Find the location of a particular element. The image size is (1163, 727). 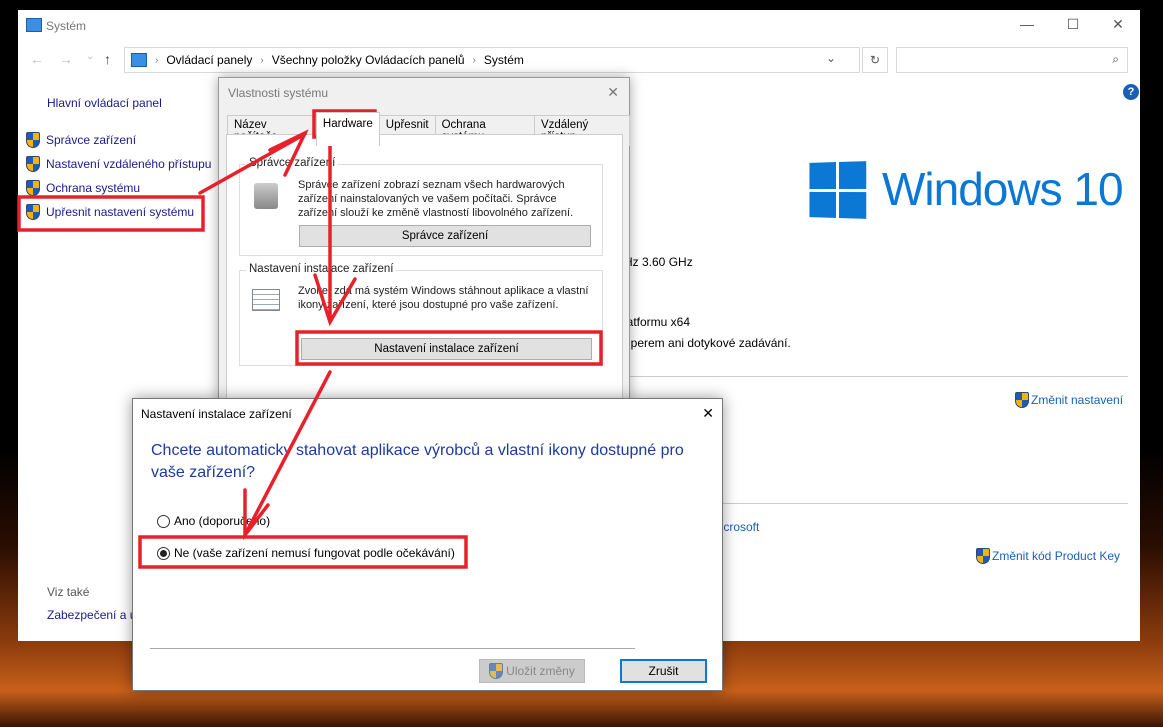

see-also-heading: Viz také is located at coordinates (68, 592).